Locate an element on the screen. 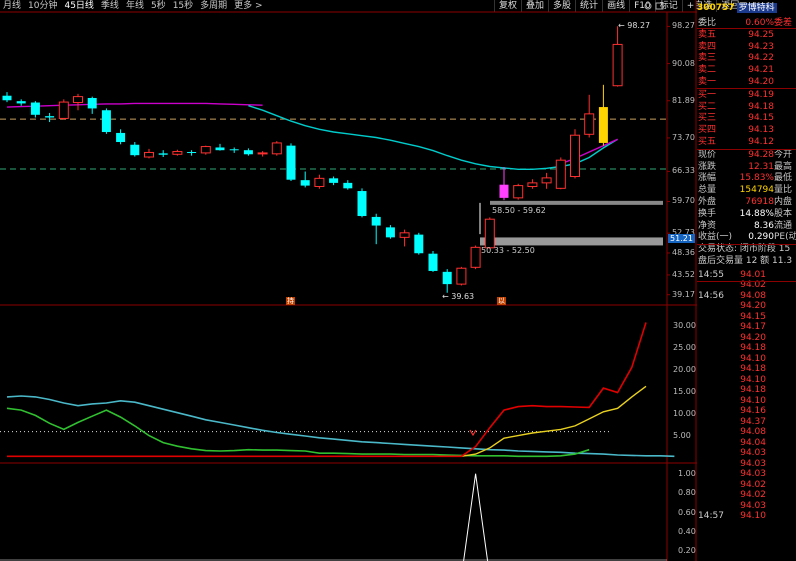 The width and height of the screenshot is (796, 561). indicator-axis-tick: 0.60 is located at coordinates (687, 512).